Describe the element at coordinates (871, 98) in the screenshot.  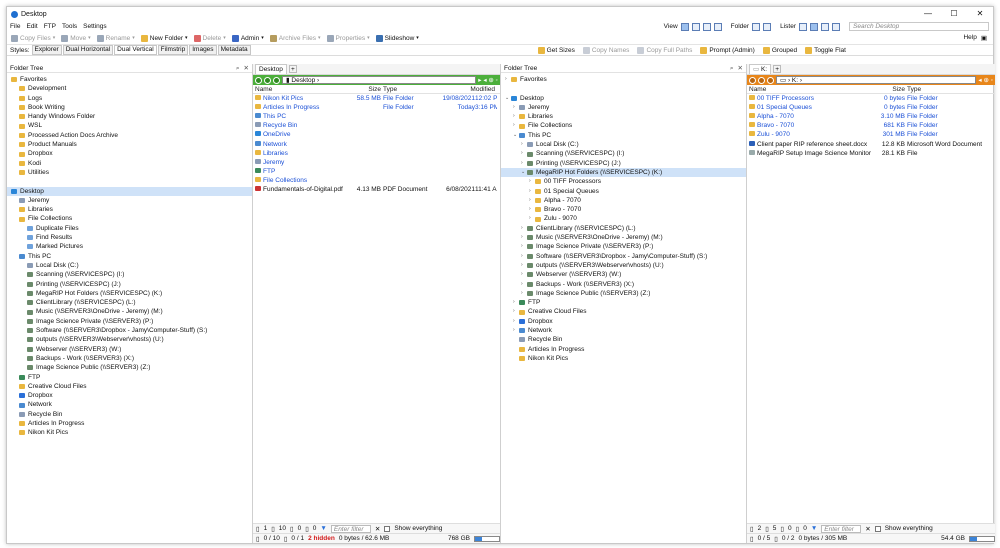
I see `file-row: 00 TIFF Processors 0 bytes File Folder` at that location.